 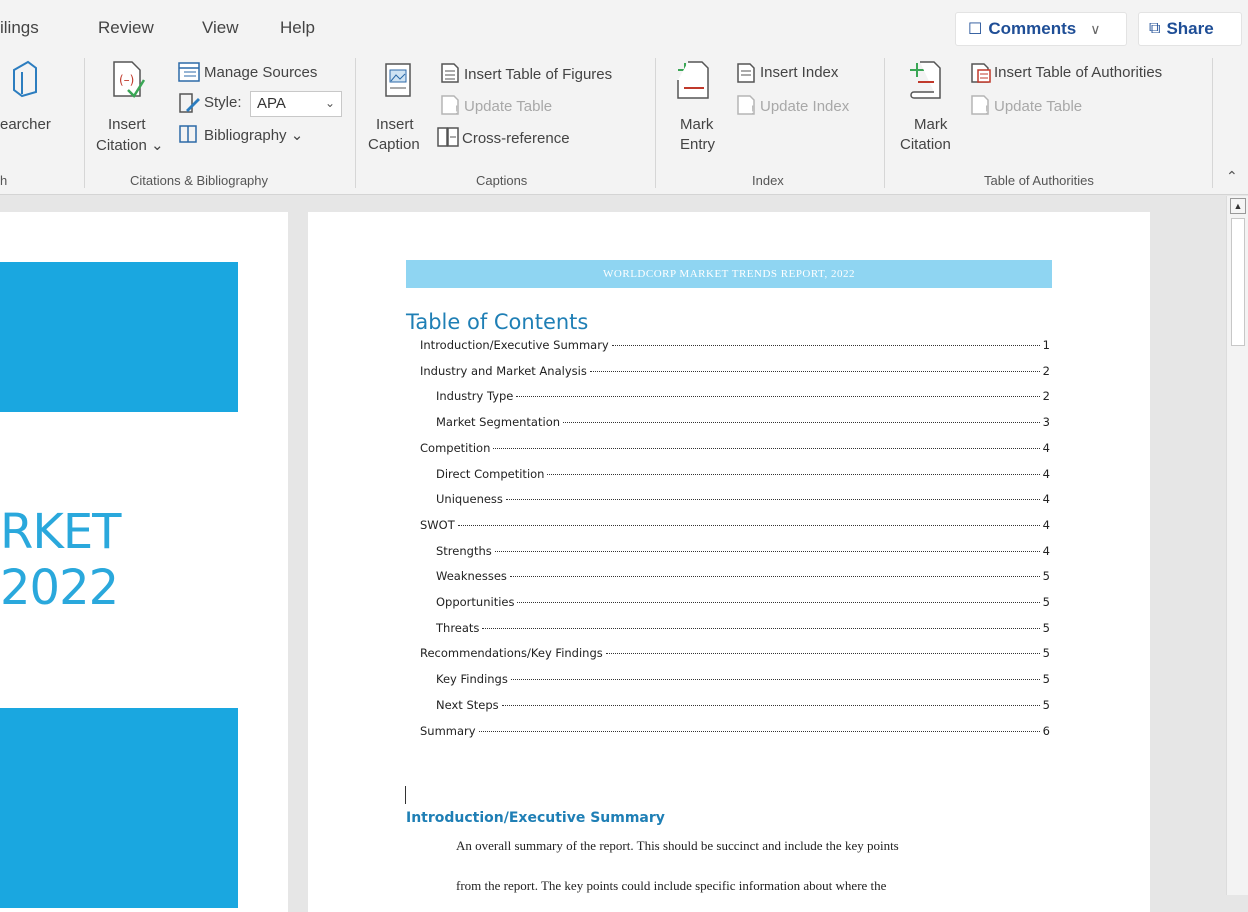 I want to click on toc-entry: Introduction/Executive Summary 1, so click(x=735, y=348).